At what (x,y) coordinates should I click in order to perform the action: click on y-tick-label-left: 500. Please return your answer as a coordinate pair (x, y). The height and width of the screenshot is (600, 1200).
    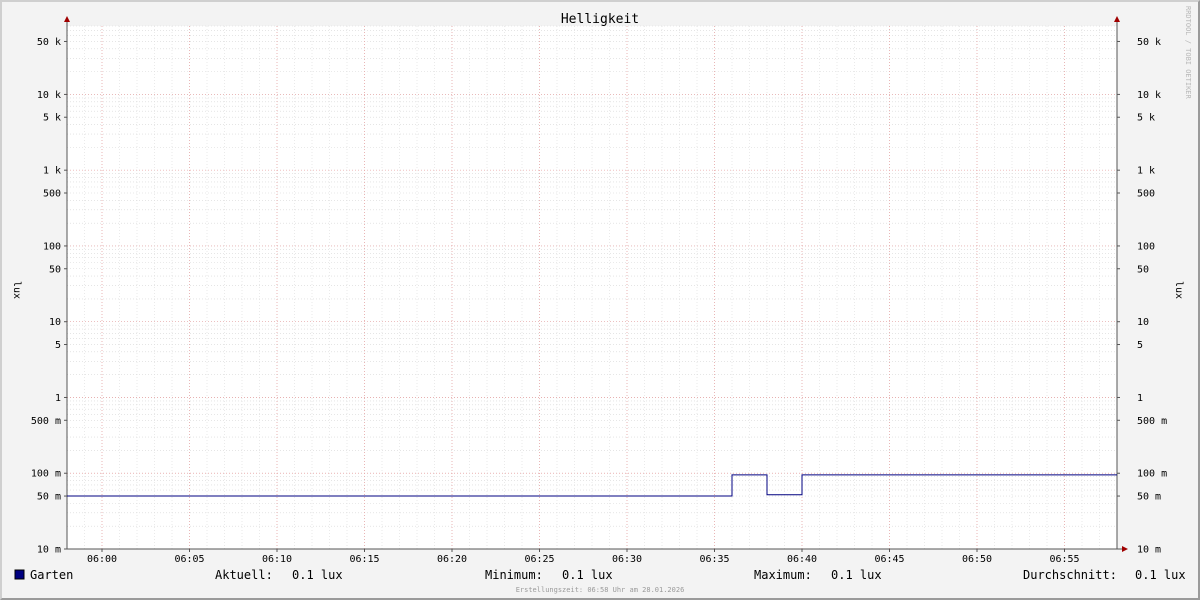
    Looking at the image, I should click on (52, 193).